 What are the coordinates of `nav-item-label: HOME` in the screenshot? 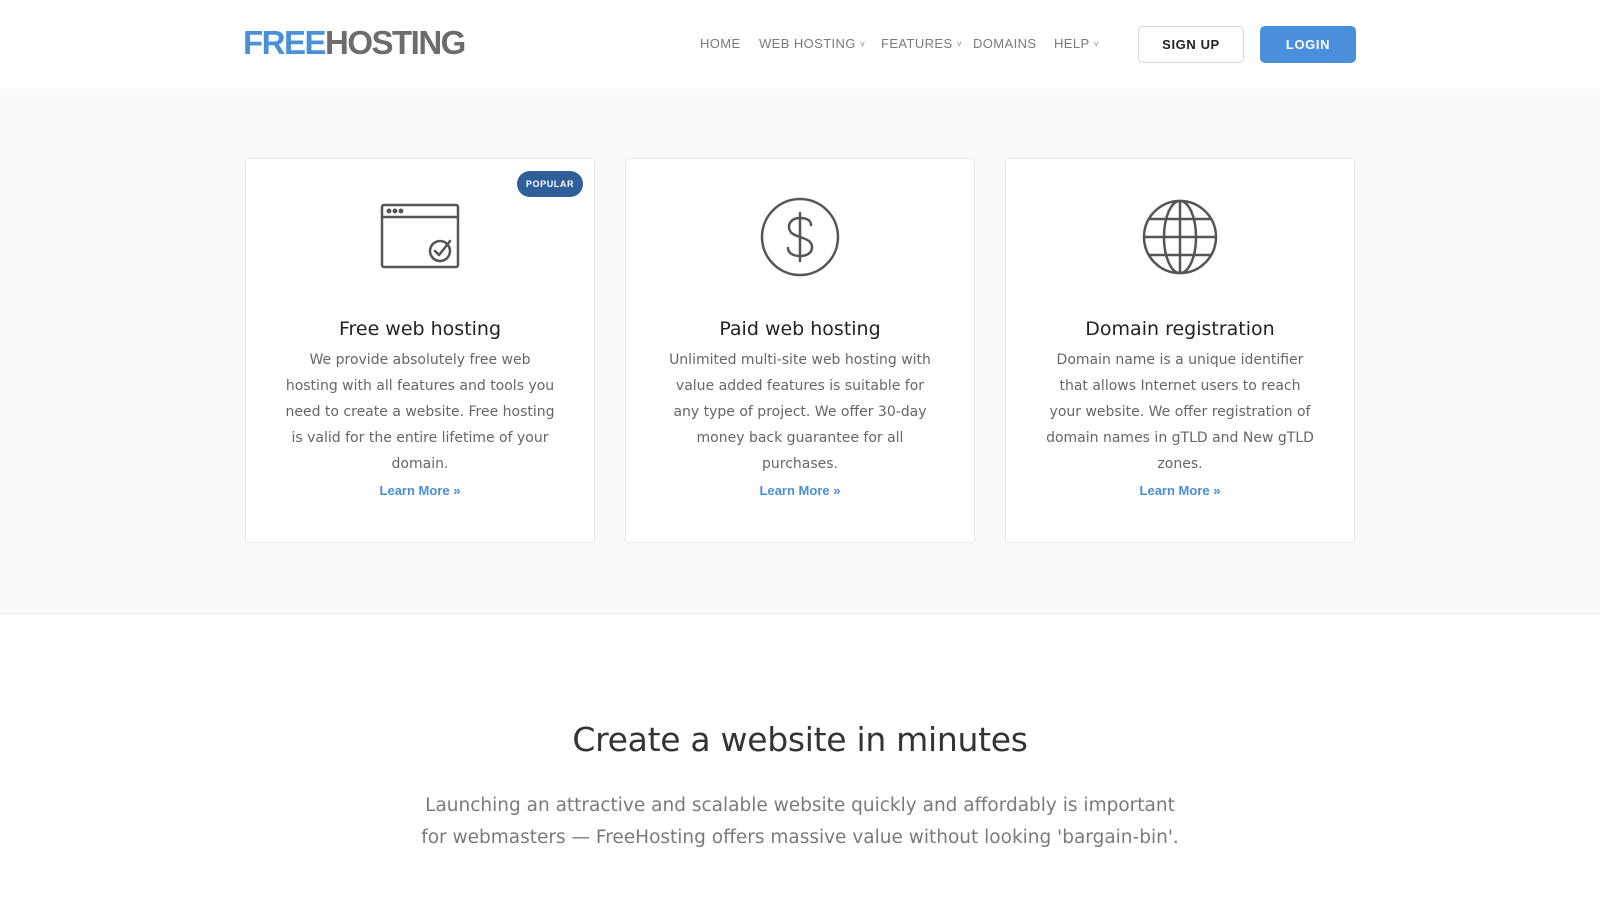 It's located at (720, 43).